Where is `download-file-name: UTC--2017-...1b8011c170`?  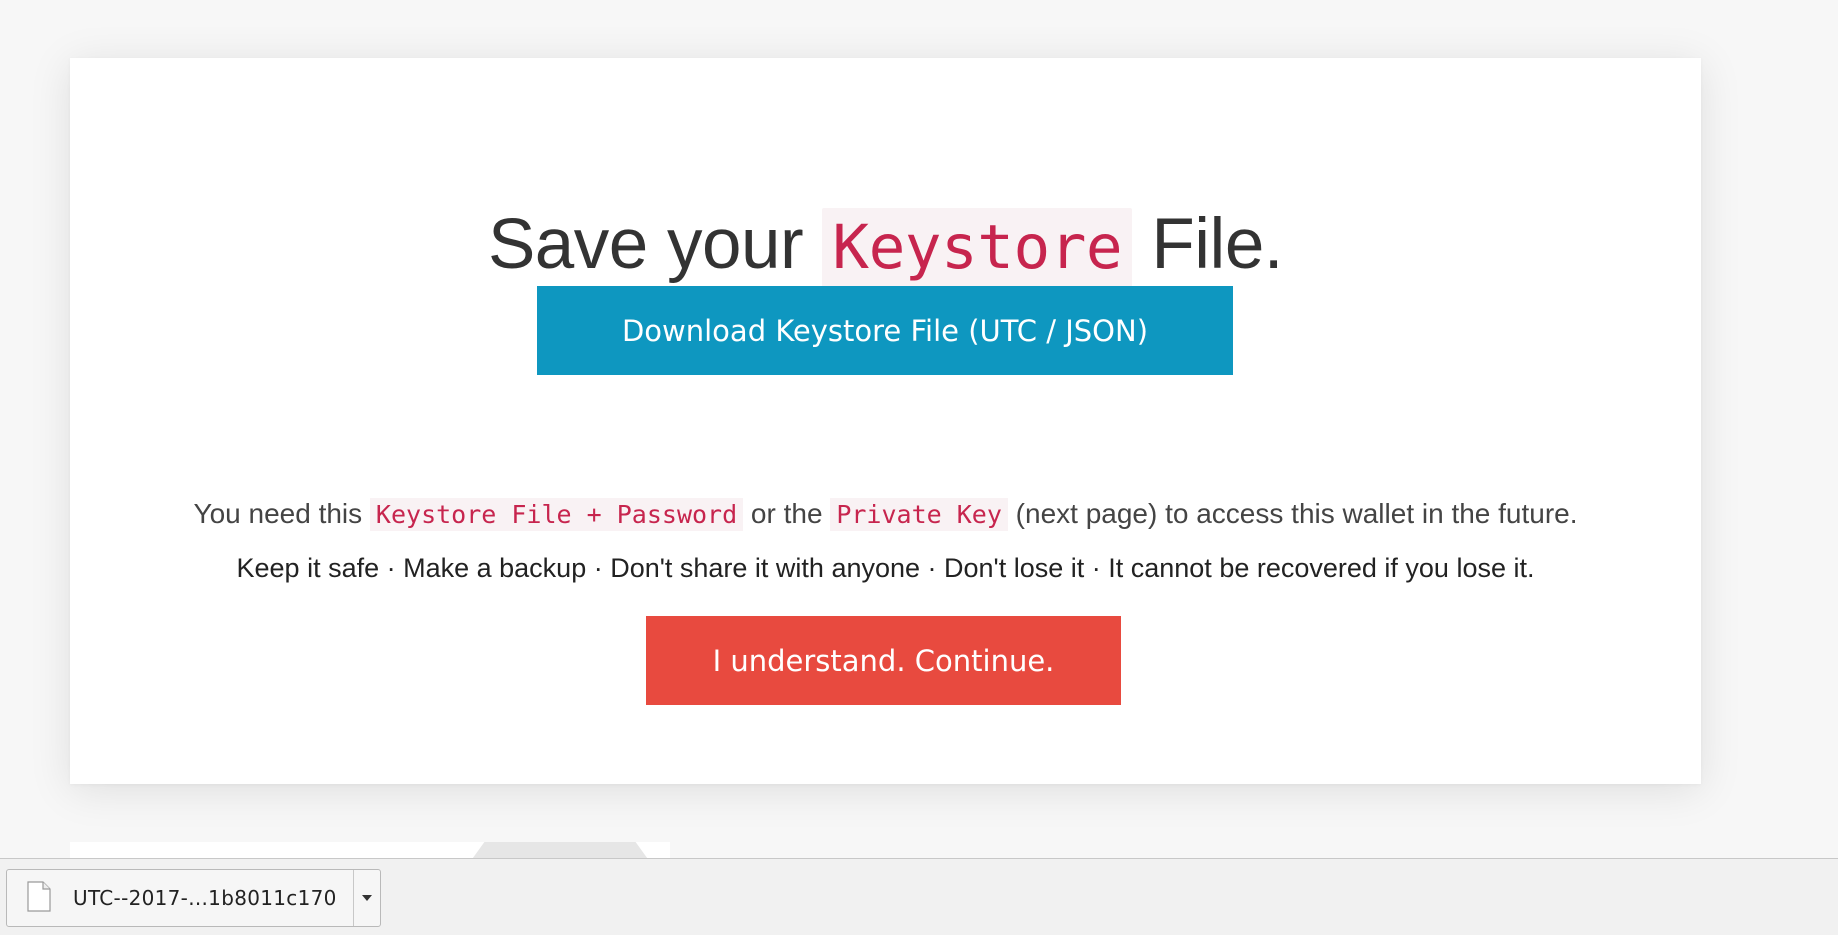
download-file-name: UTC--2017-...1b8011c170 is located at coordinates (205, 898).